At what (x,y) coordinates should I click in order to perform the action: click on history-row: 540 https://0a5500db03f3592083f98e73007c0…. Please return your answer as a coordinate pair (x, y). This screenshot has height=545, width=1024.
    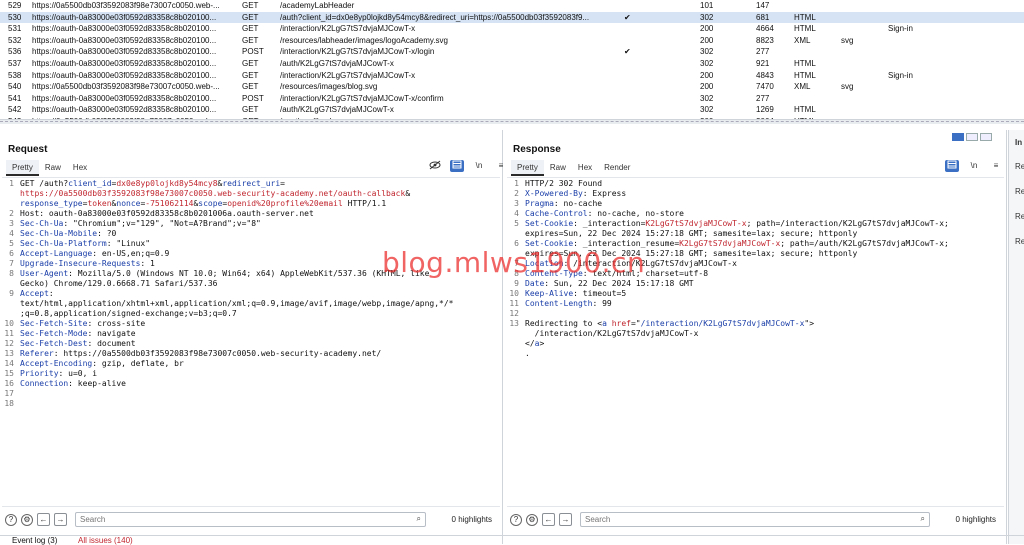
    Looking at the image, I should click on (512, 87).